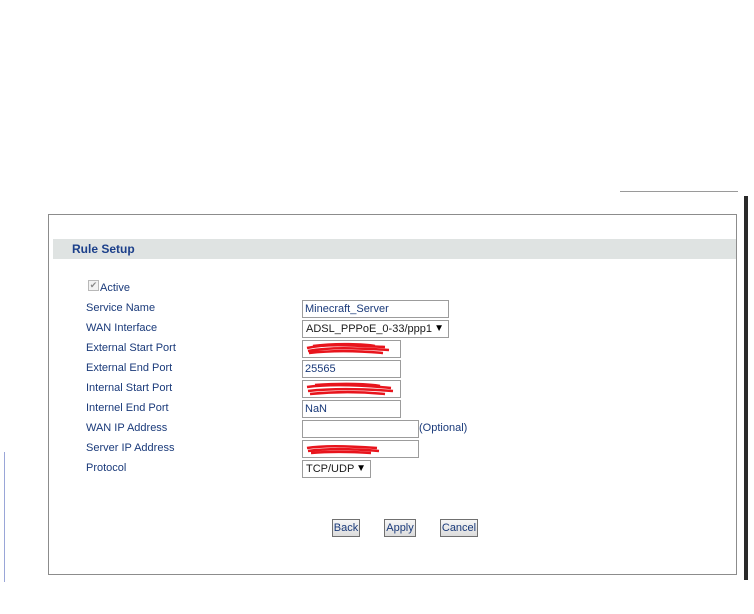 Image resolution: width=754 pixels, height=614 pixels. What do you see at coordinates (122, 328) in the screenshot?
I see `wan-interface-label: WAN Interface` at bounding box center [122, 328].